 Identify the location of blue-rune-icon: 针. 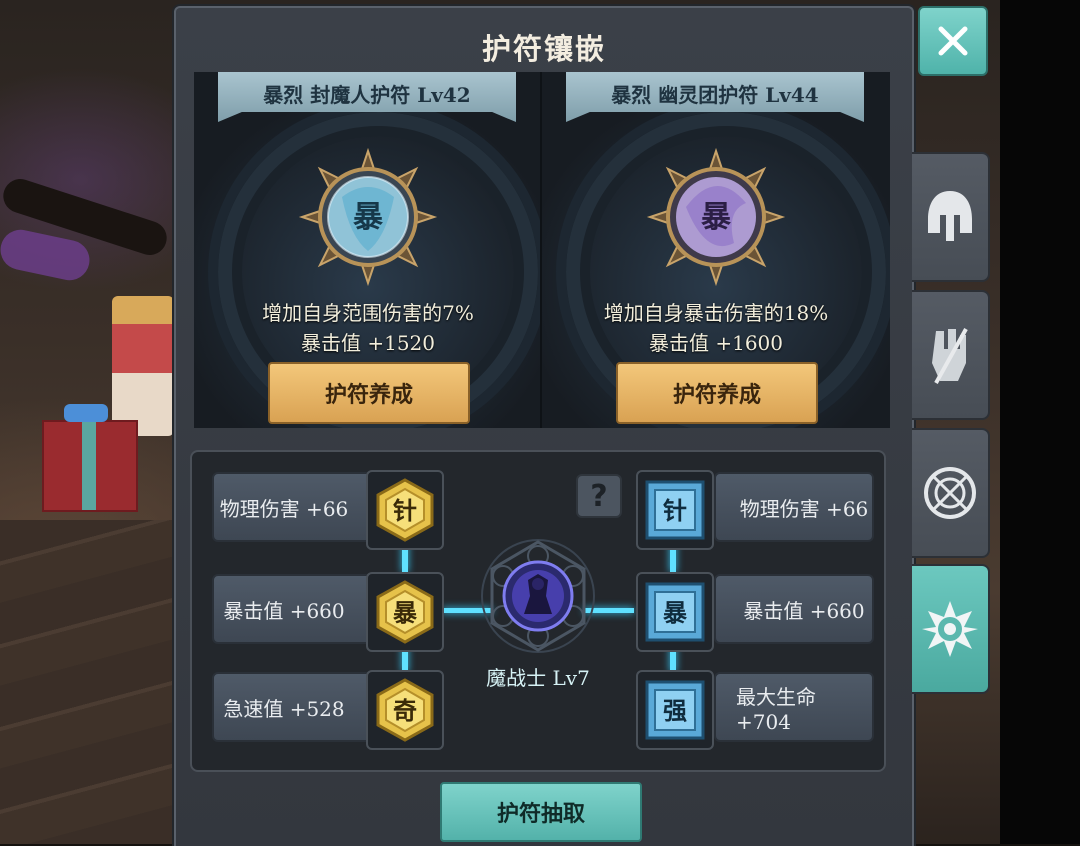
(675, 510).